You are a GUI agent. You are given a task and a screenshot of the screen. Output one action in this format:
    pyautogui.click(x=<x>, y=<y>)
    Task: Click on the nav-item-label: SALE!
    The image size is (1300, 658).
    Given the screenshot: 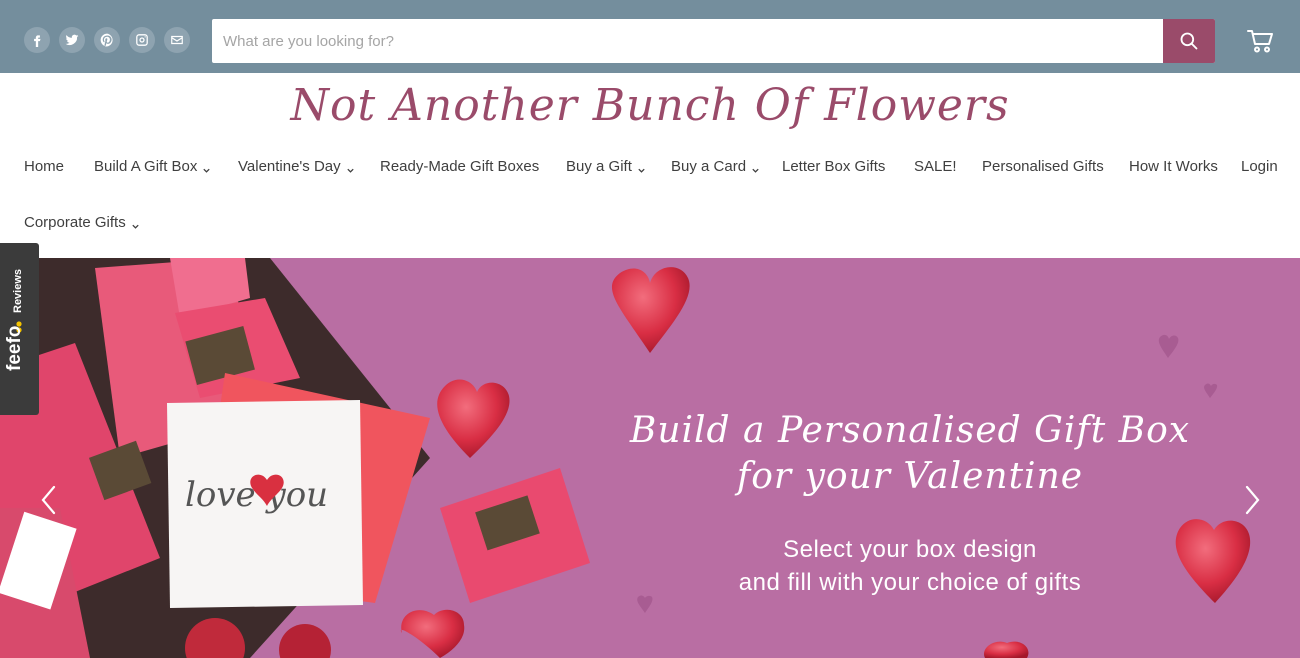 What is the action you would take?
    pyautogui.click(x=935, y=166)
    